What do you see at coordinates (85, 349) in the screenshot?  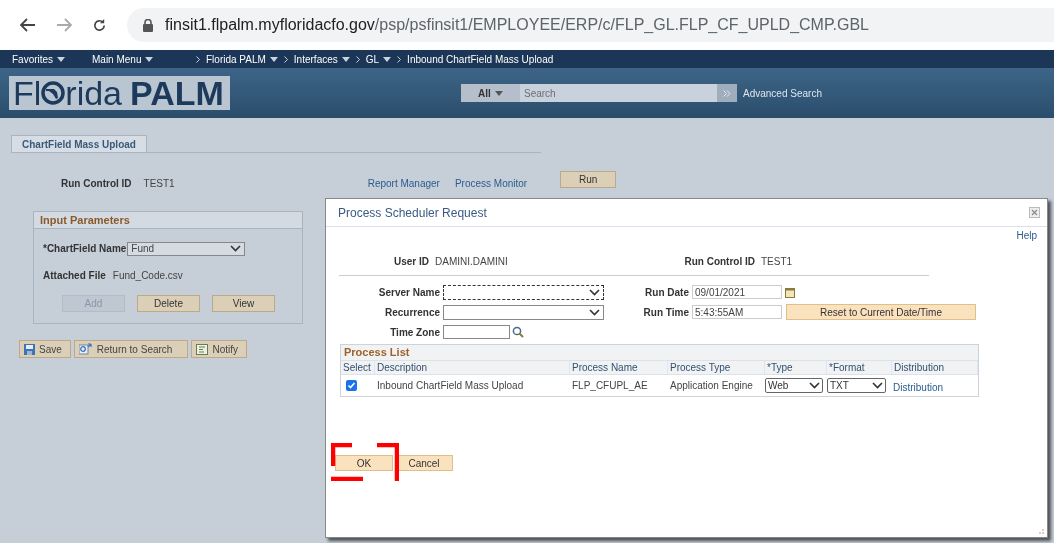 I see `magnifier-arrow-icon` at bounding box center [85, 349].